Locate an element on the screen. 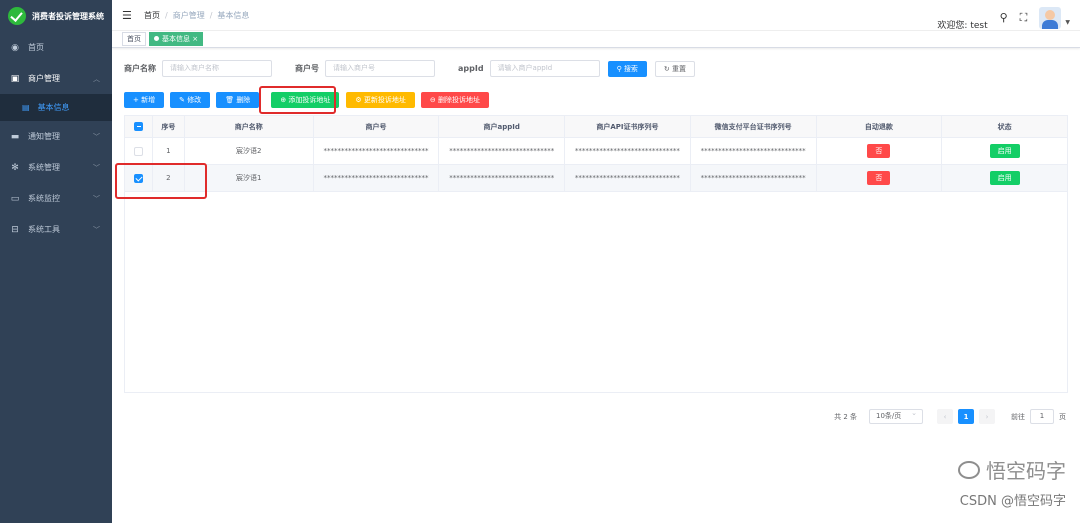 Image resolution: width=1080 pixels, height=523 pixels. row-checkbox is located at coordinates (138, 151).